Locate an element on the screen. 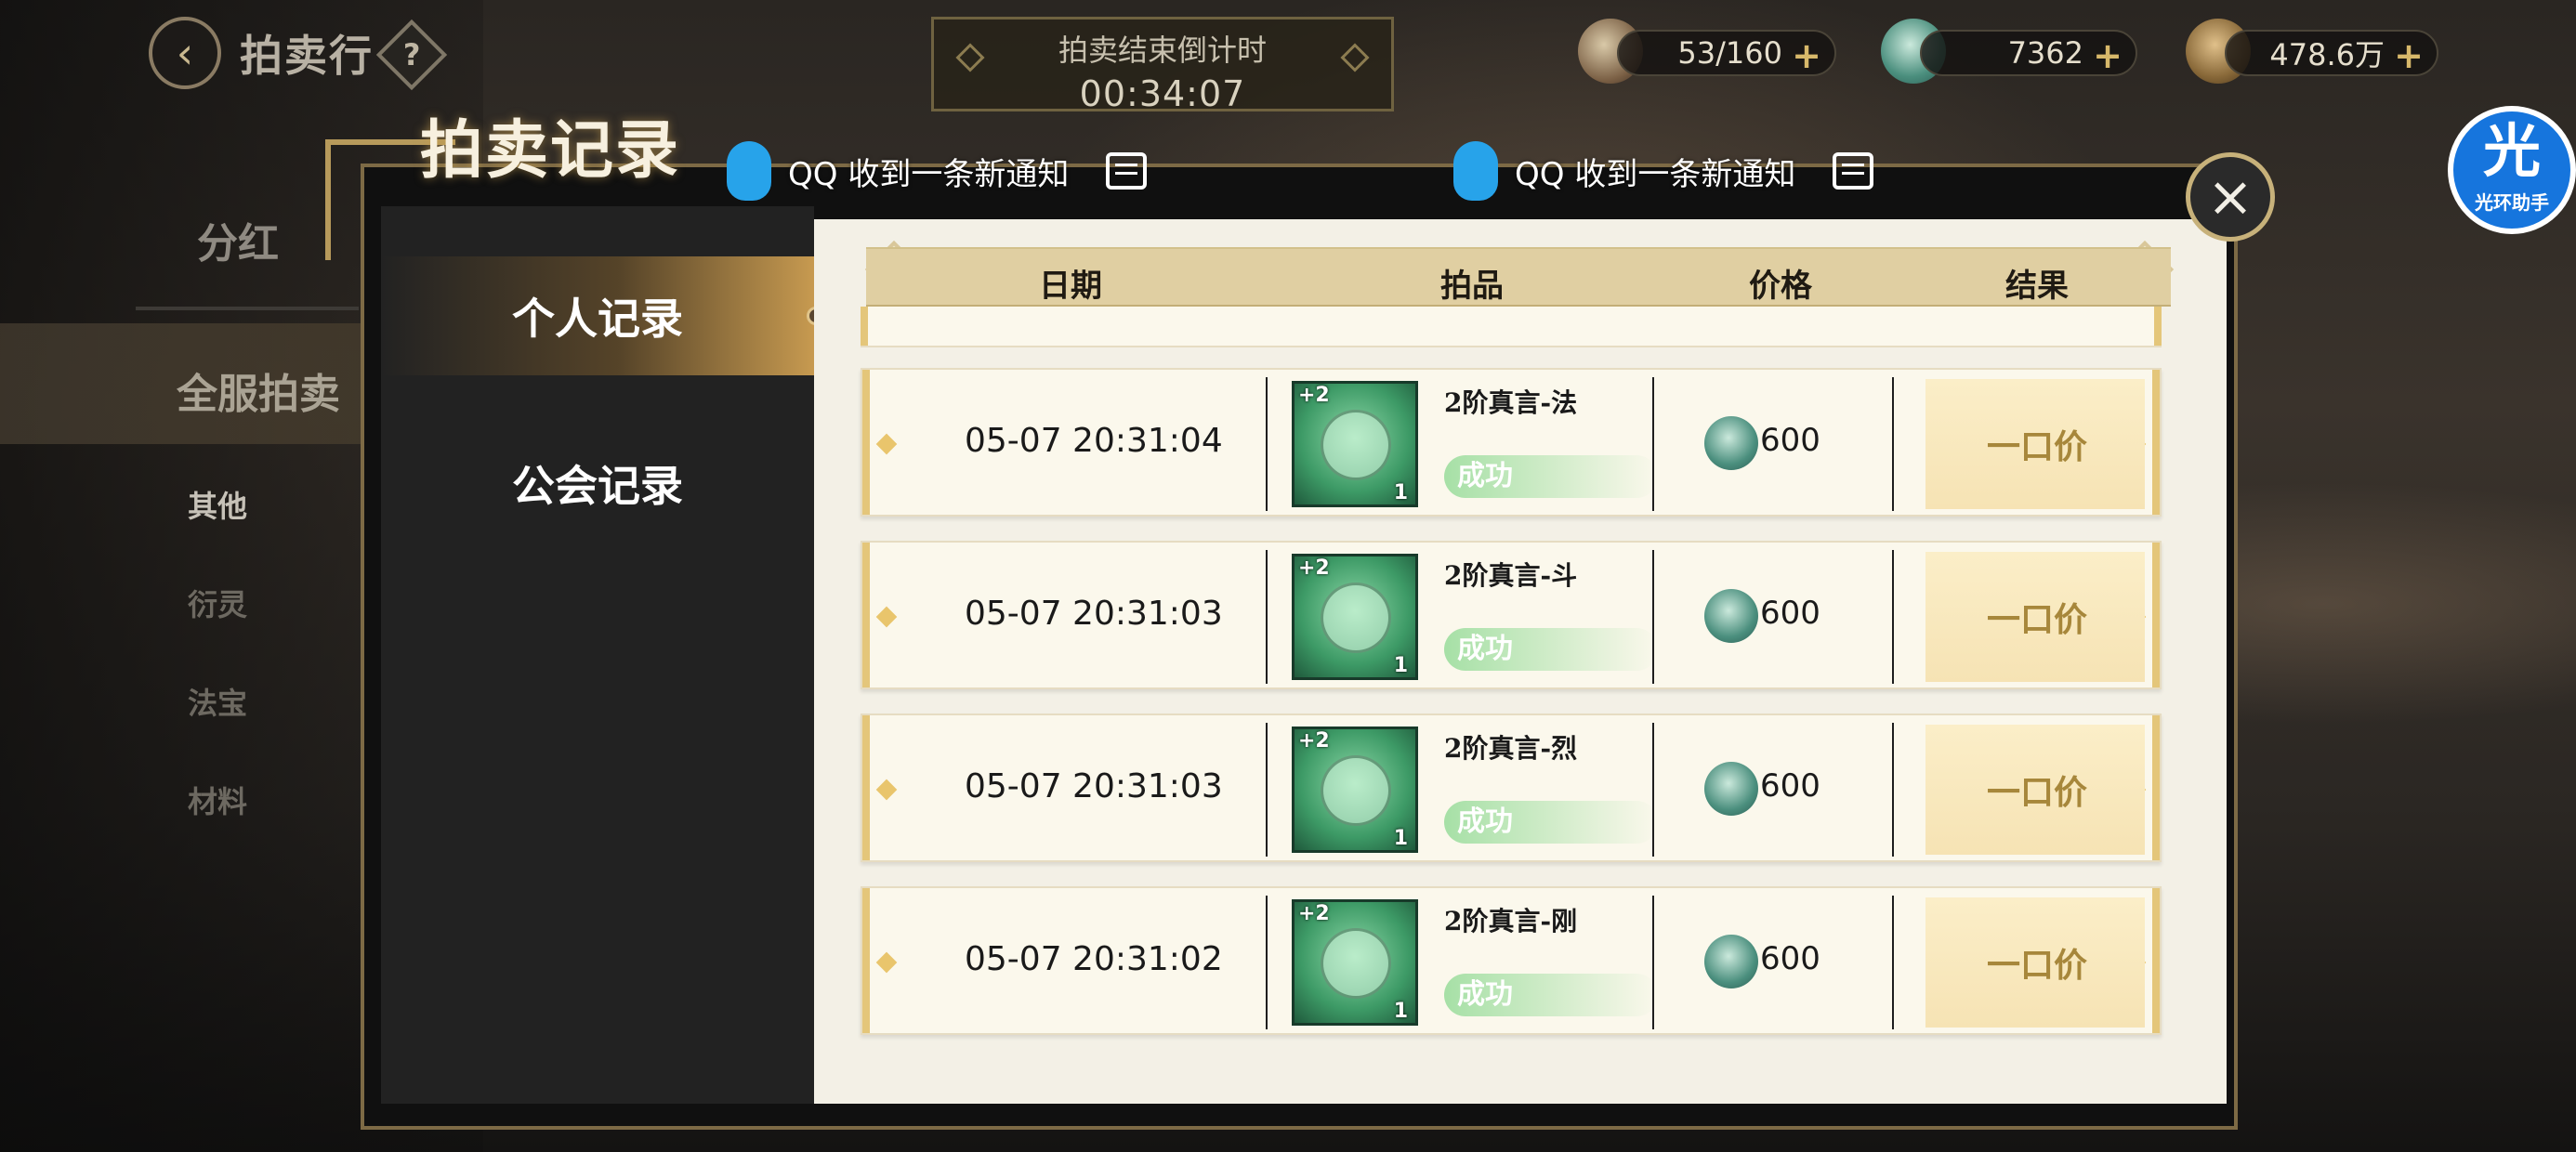  sidebar-divider is located at coordinates (247, 308).